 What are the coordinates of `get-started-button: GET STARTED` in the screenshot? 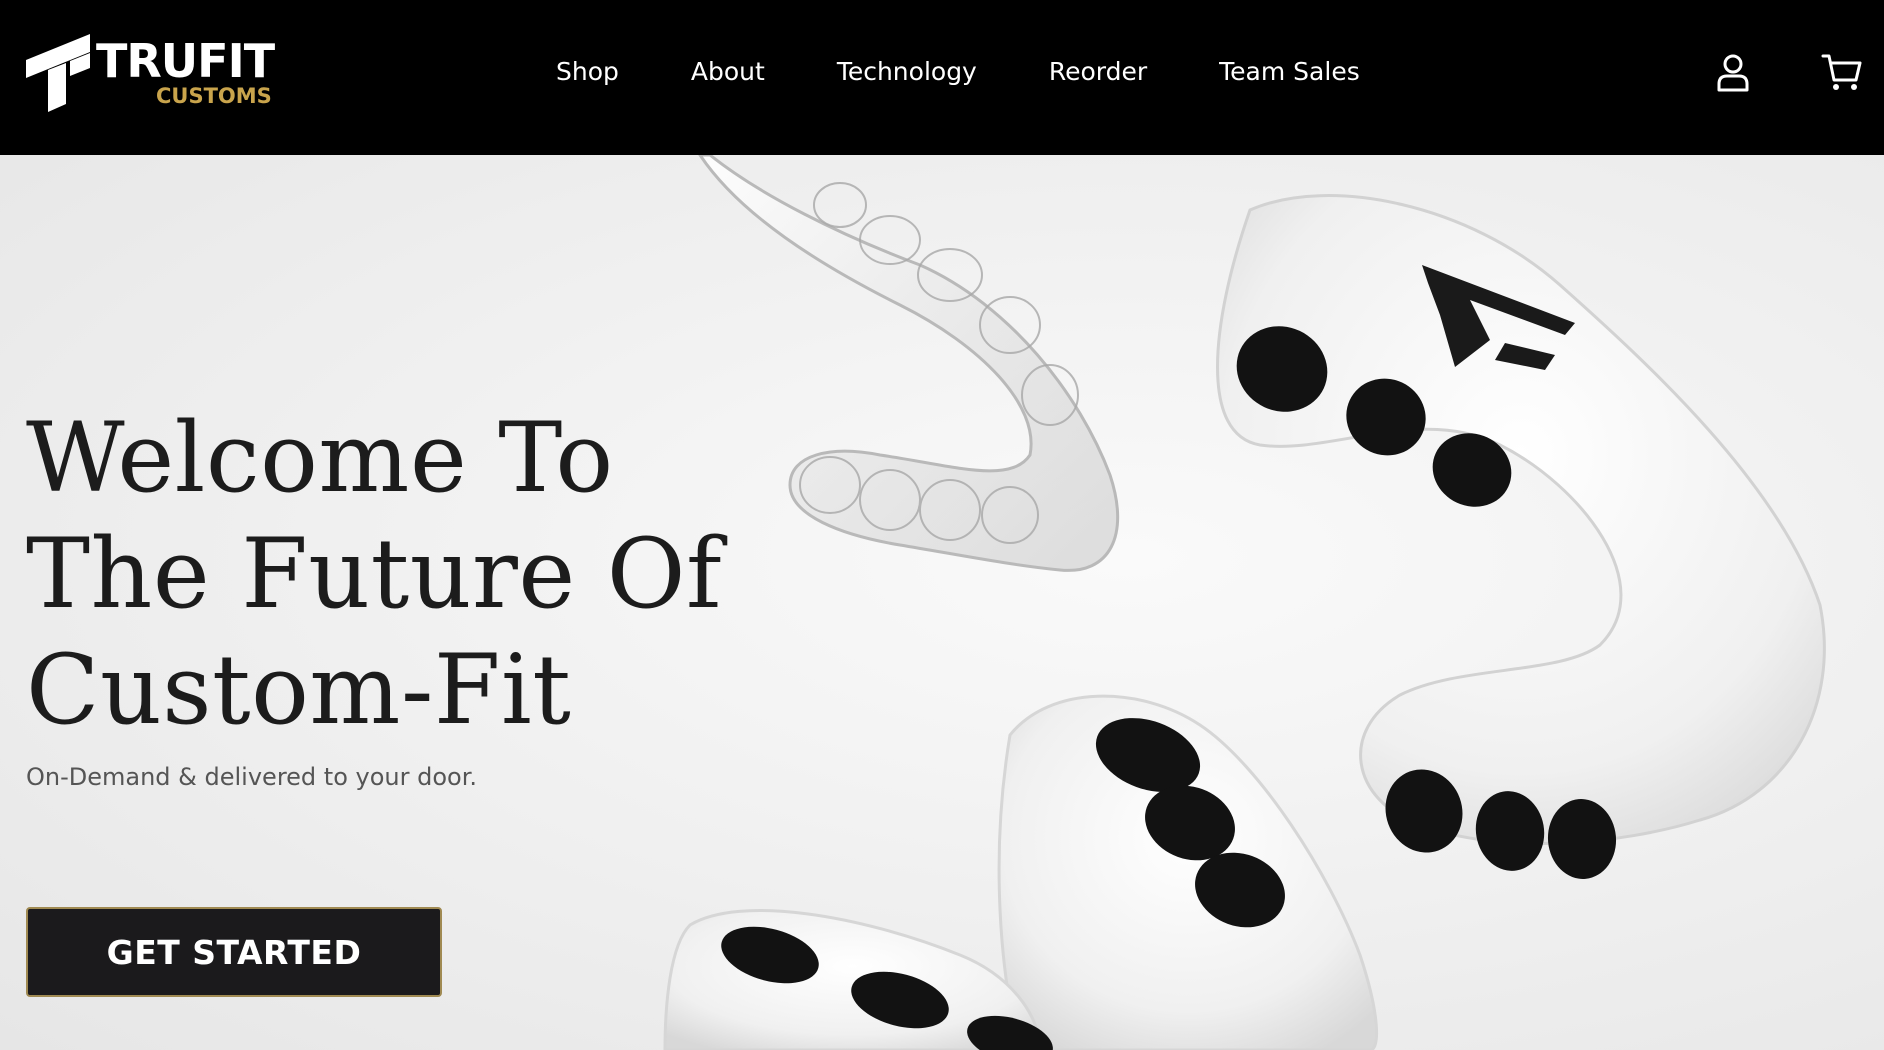 It's located at (234, 952).